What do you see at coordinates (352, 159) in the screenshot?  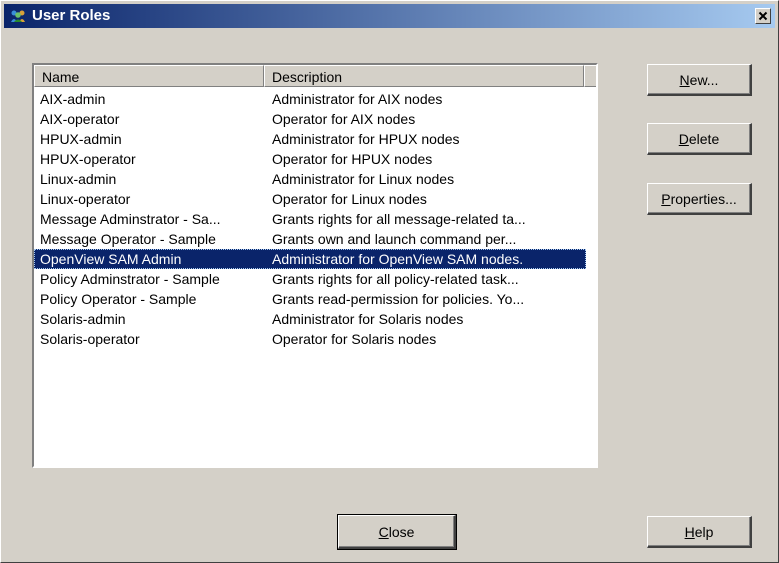 I see `role-description: Operator for HPUX nodes` at bounding box center [352, 159].